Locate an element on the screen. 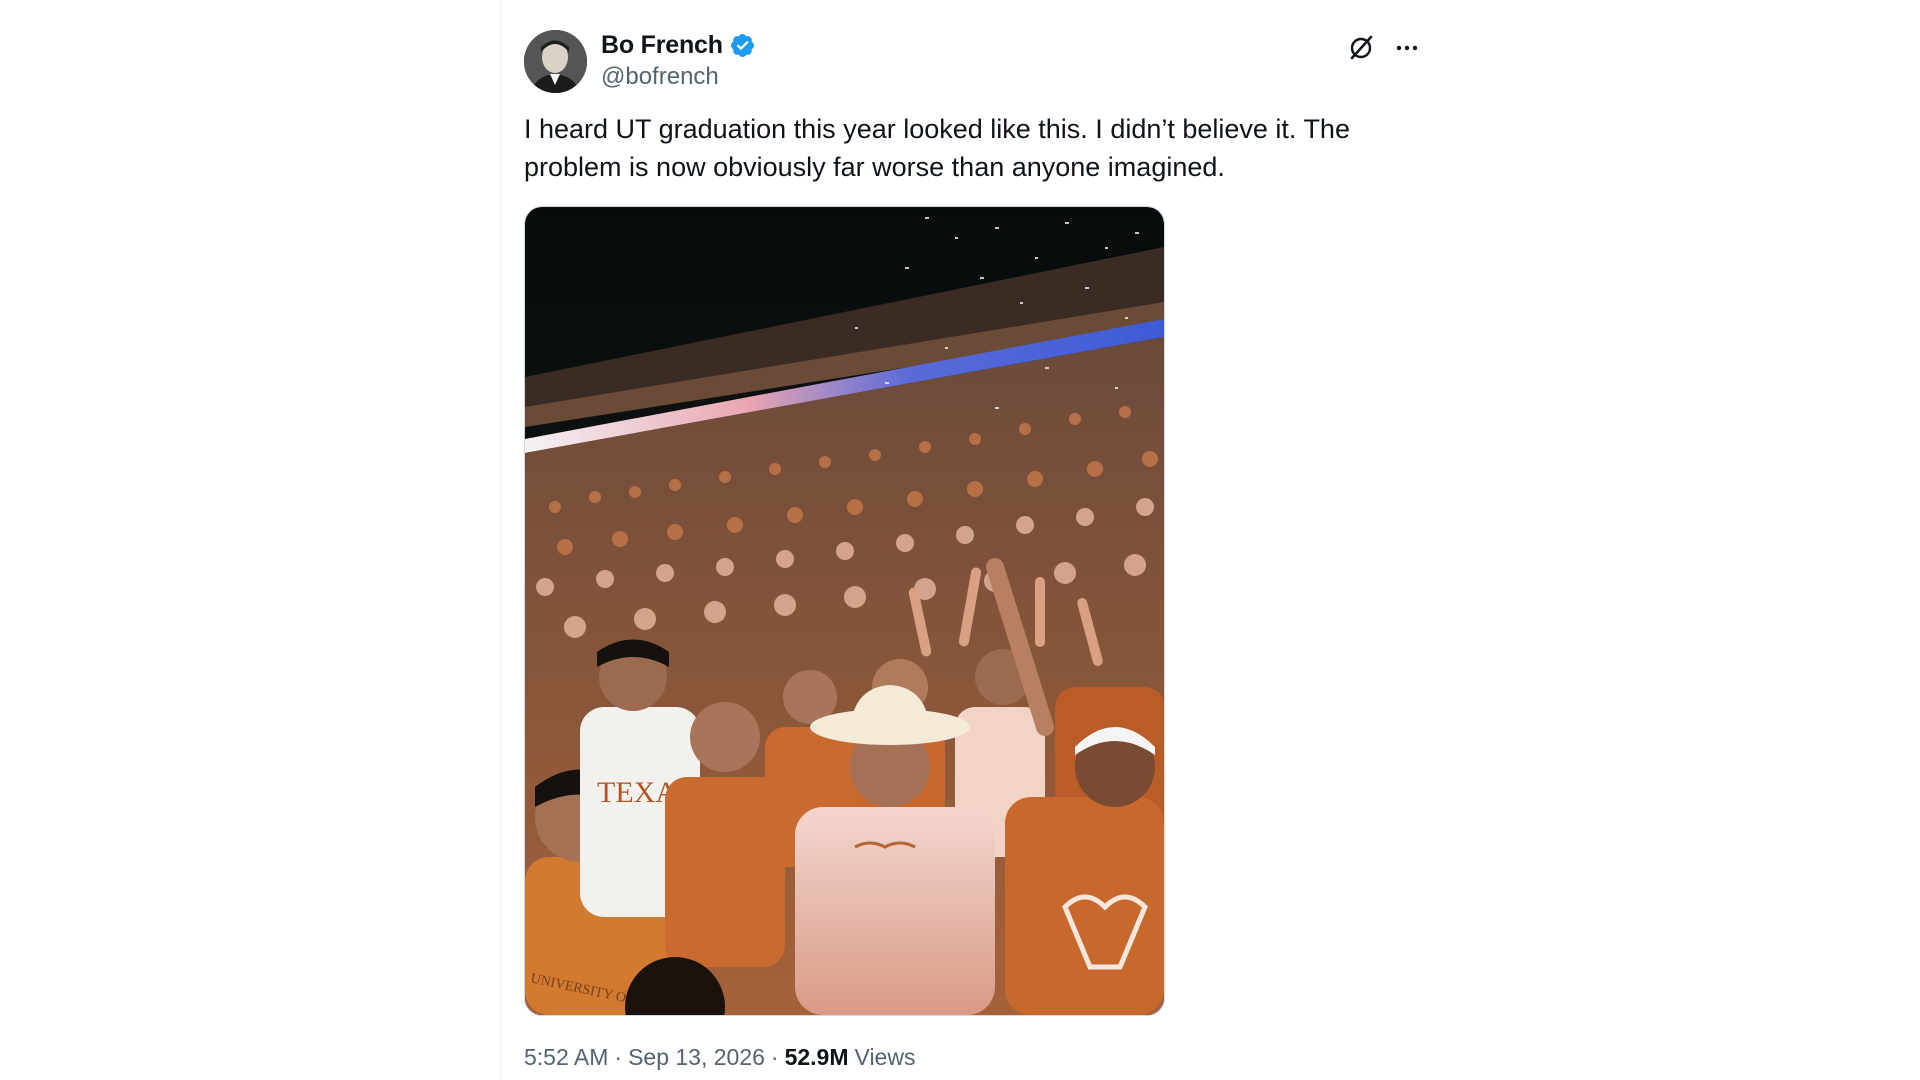  tweet-header: Bo French @bofrench is located at coordinates (974, 61).